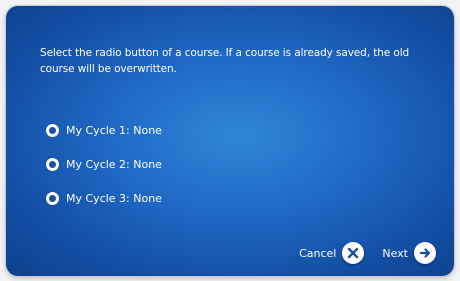  I want to click on option-label: My Cycle 1: None, so click(114, 130).